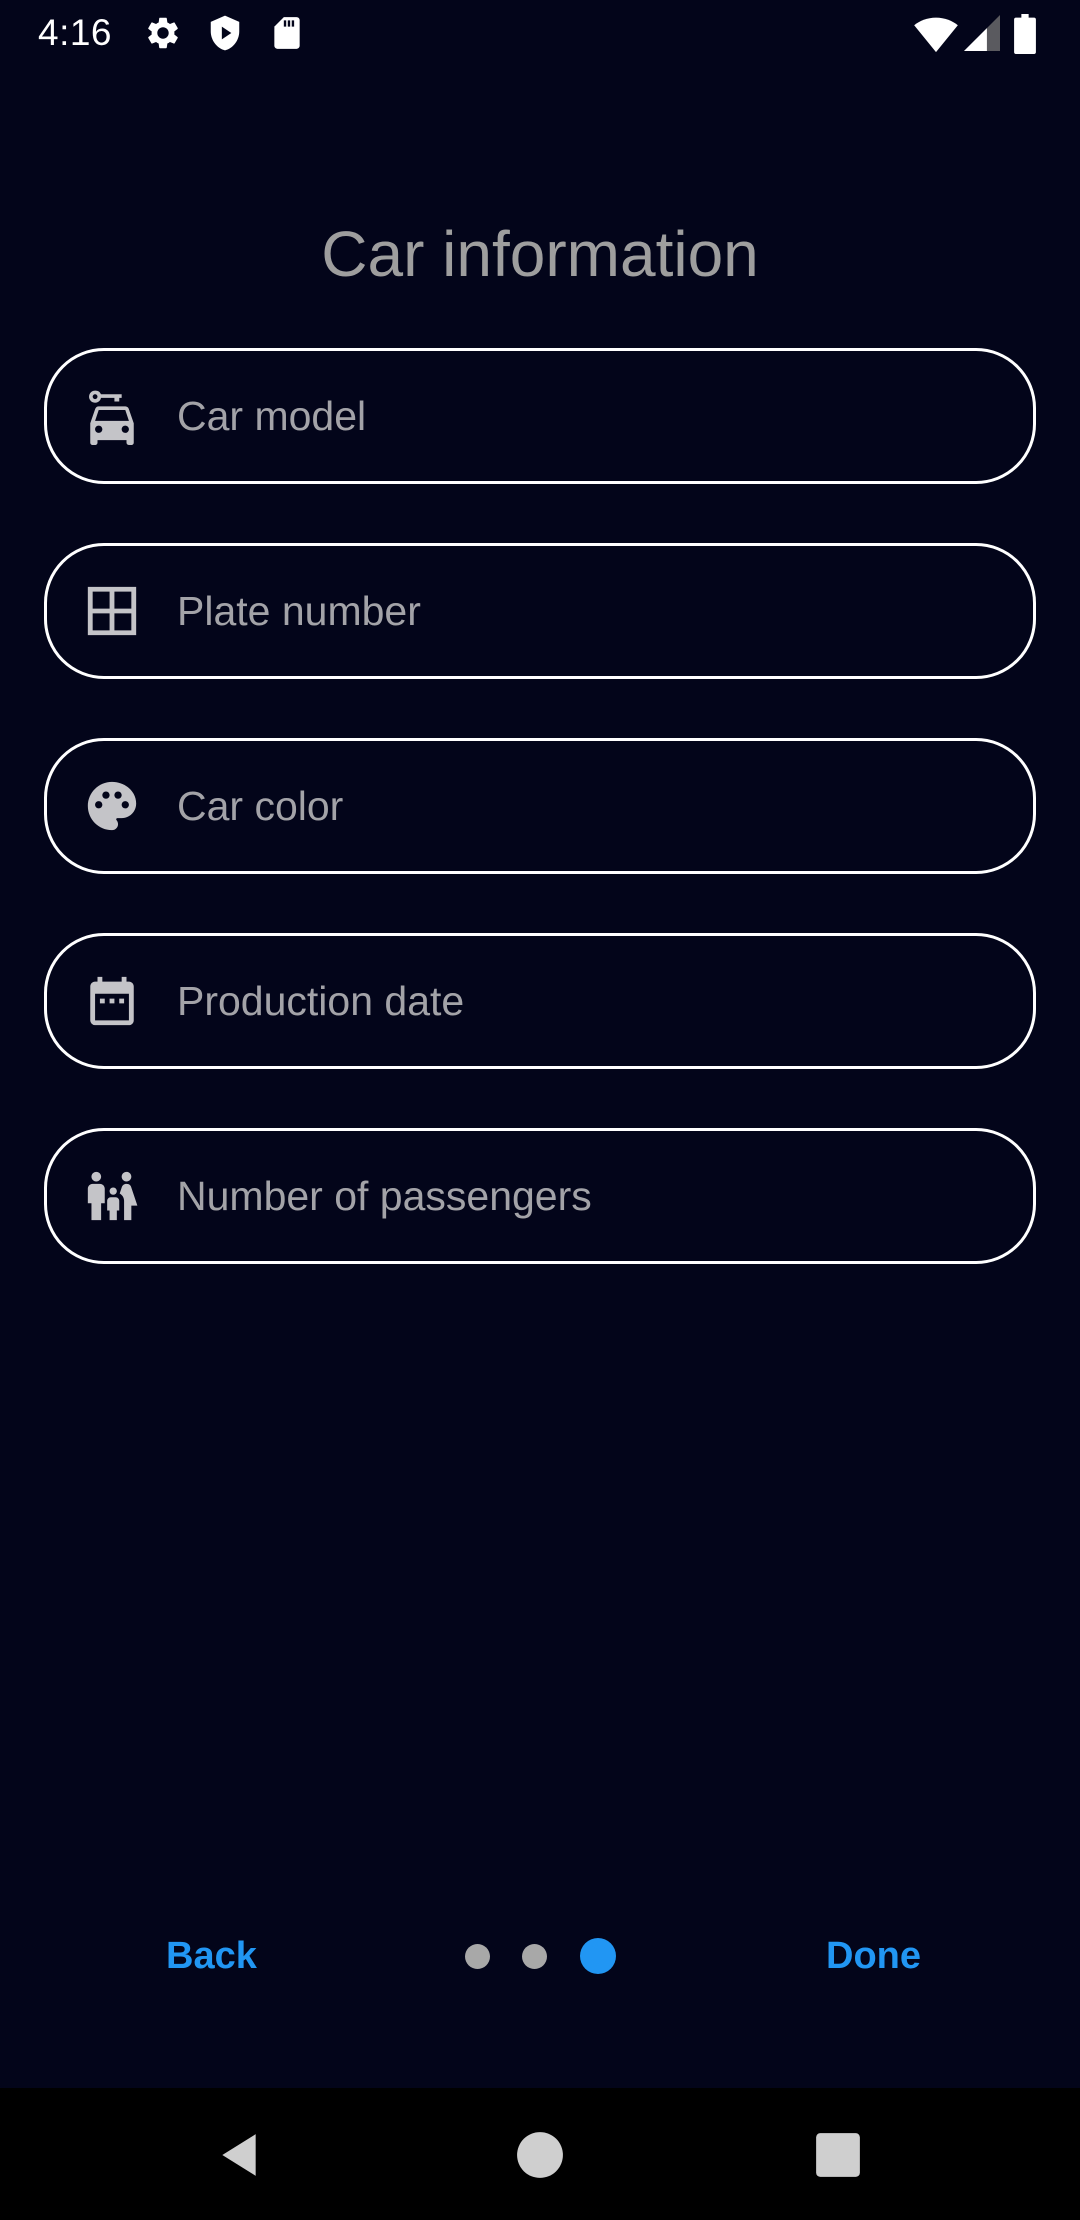 This screenshot has width=1080, height=2220. Describe the element at coordinates (598, 1956) in the screenshot. I see `page-indicator-dot-3-active` at that location.